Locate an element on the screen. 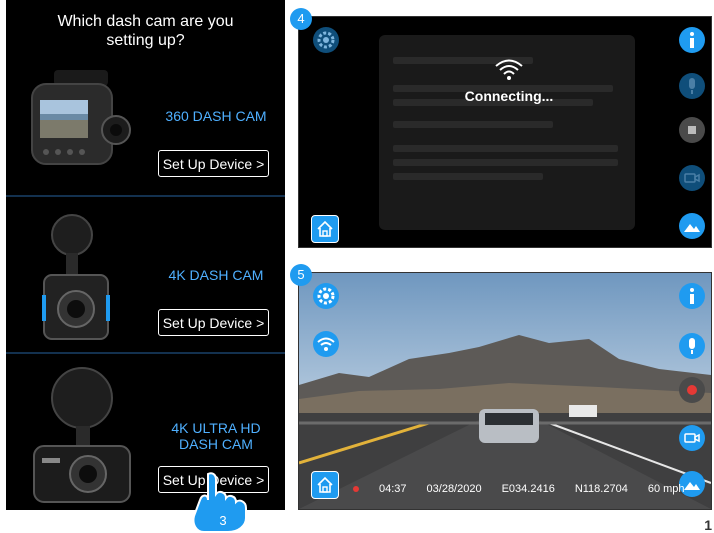  camera-name: 4K ULTRA HD DASH CAM is located at coordinates (216, 436).